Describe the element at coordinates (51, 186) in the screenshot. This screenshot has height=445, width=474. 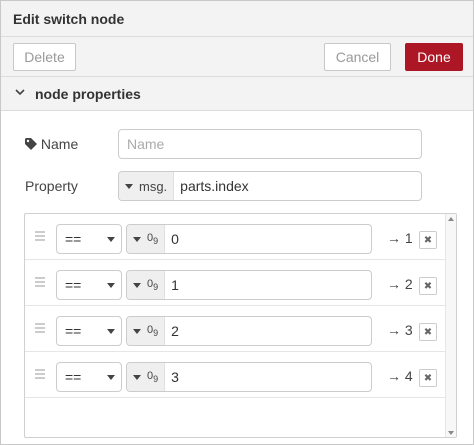
I see `property-label: Property` at that location.